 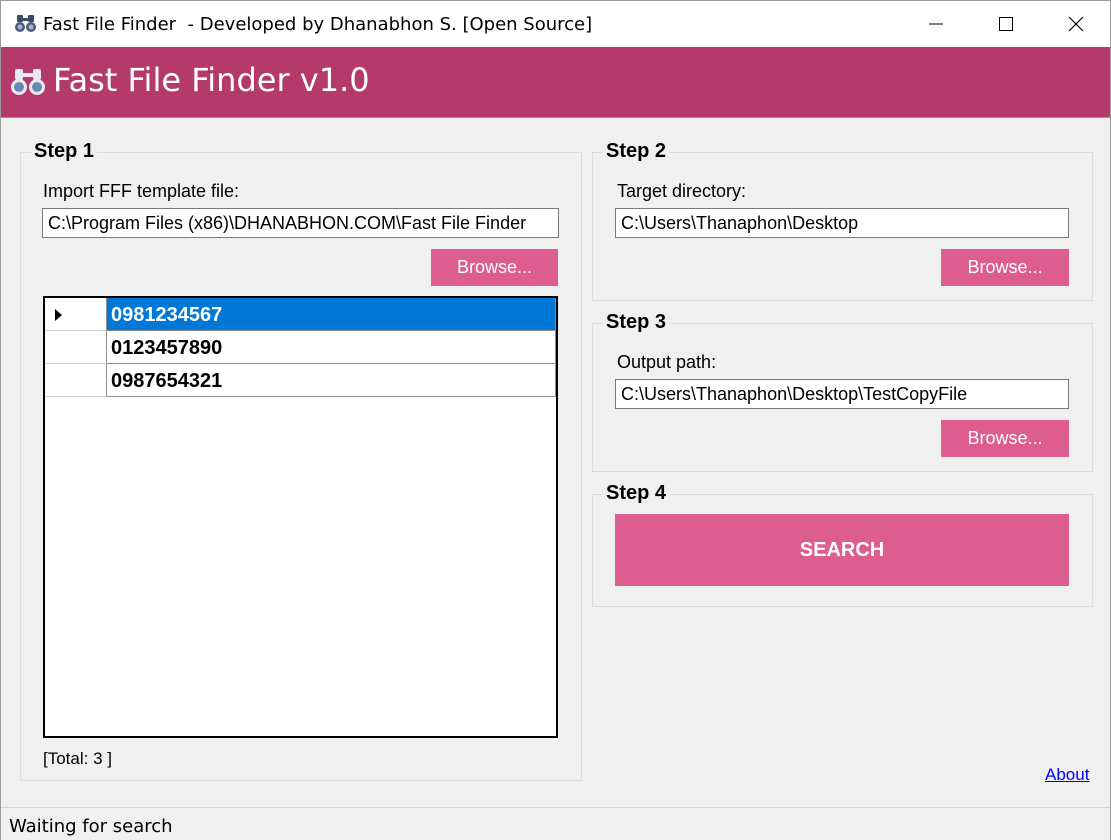 I want to click on output-path-label: Output path:, so click(x=667, y=362).